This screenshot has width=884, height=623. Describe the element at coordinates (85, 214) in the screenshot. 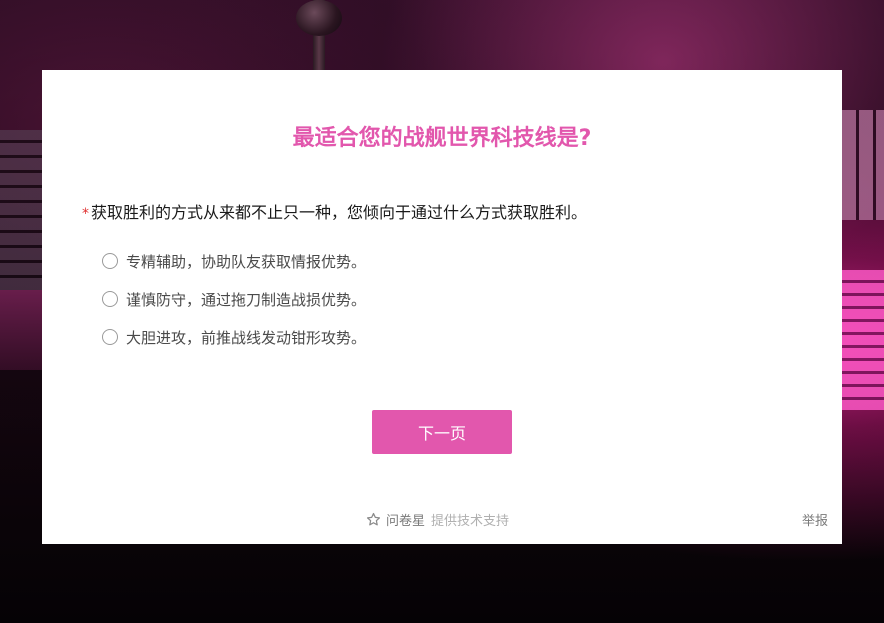

I see `required-asterisk: *` at that location.